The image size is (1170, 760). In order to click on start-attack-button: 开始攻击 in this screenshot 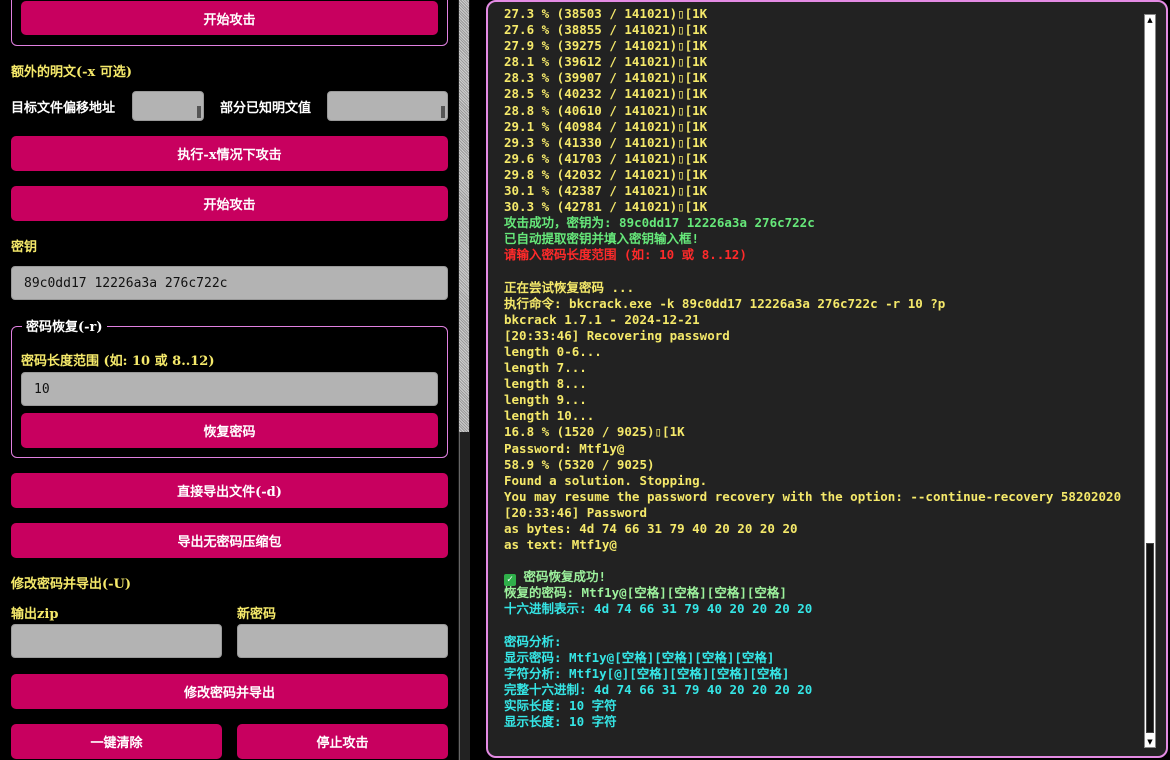, I will do `click(229, 203)`.